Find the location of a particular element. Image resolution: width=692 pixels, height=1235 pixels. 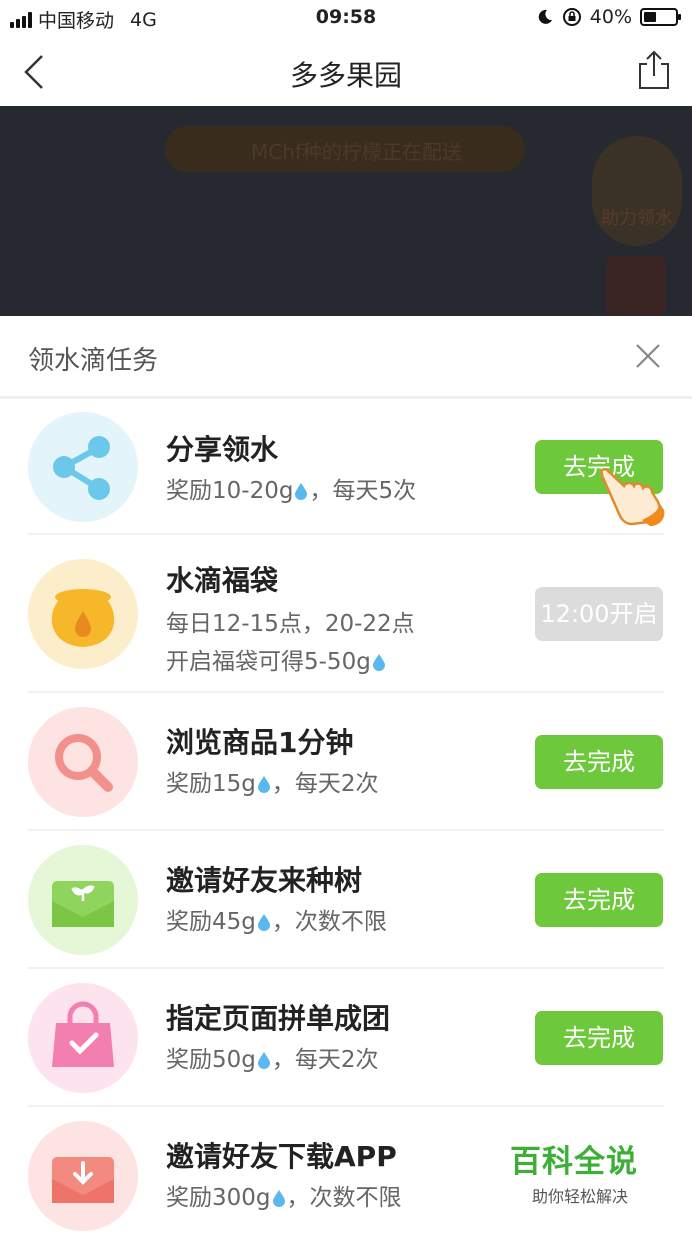

task-browse: 浏览商品1分钟 奖励15g ，每天2次 去完成 is located at coordinates (346, 762).